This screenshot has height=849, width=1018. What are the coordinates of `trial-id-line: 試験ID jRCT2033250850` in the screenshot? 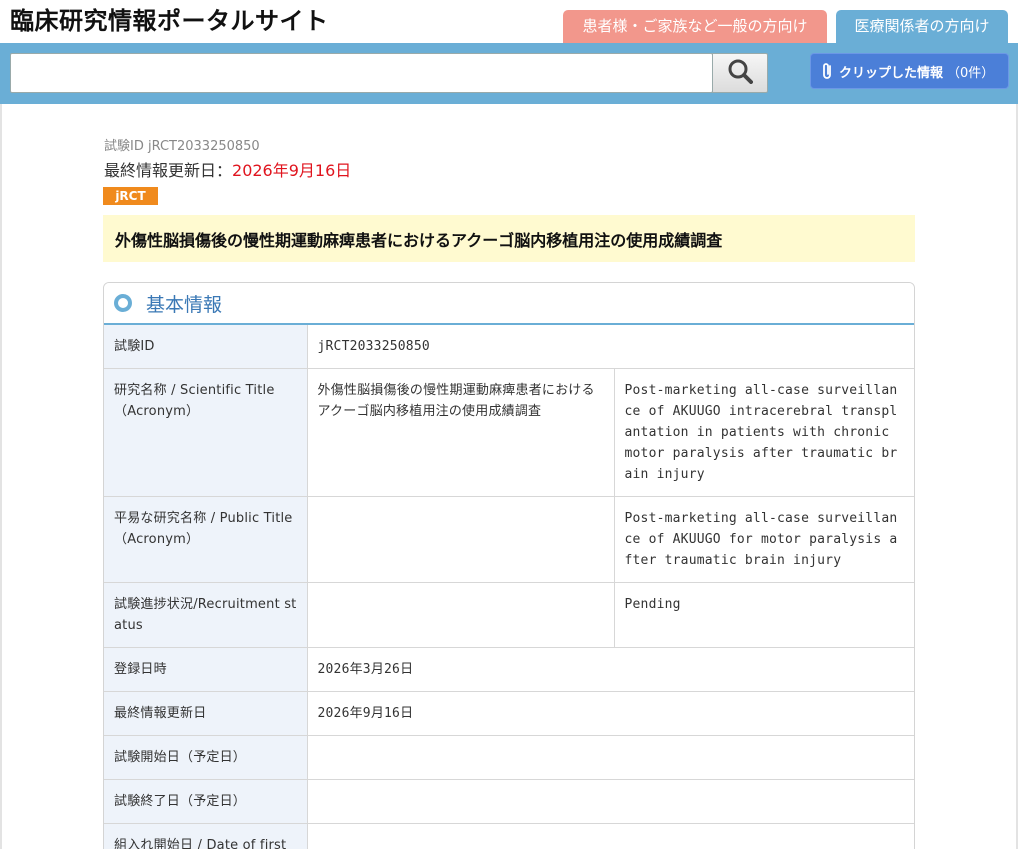 It's located at (182, 146).